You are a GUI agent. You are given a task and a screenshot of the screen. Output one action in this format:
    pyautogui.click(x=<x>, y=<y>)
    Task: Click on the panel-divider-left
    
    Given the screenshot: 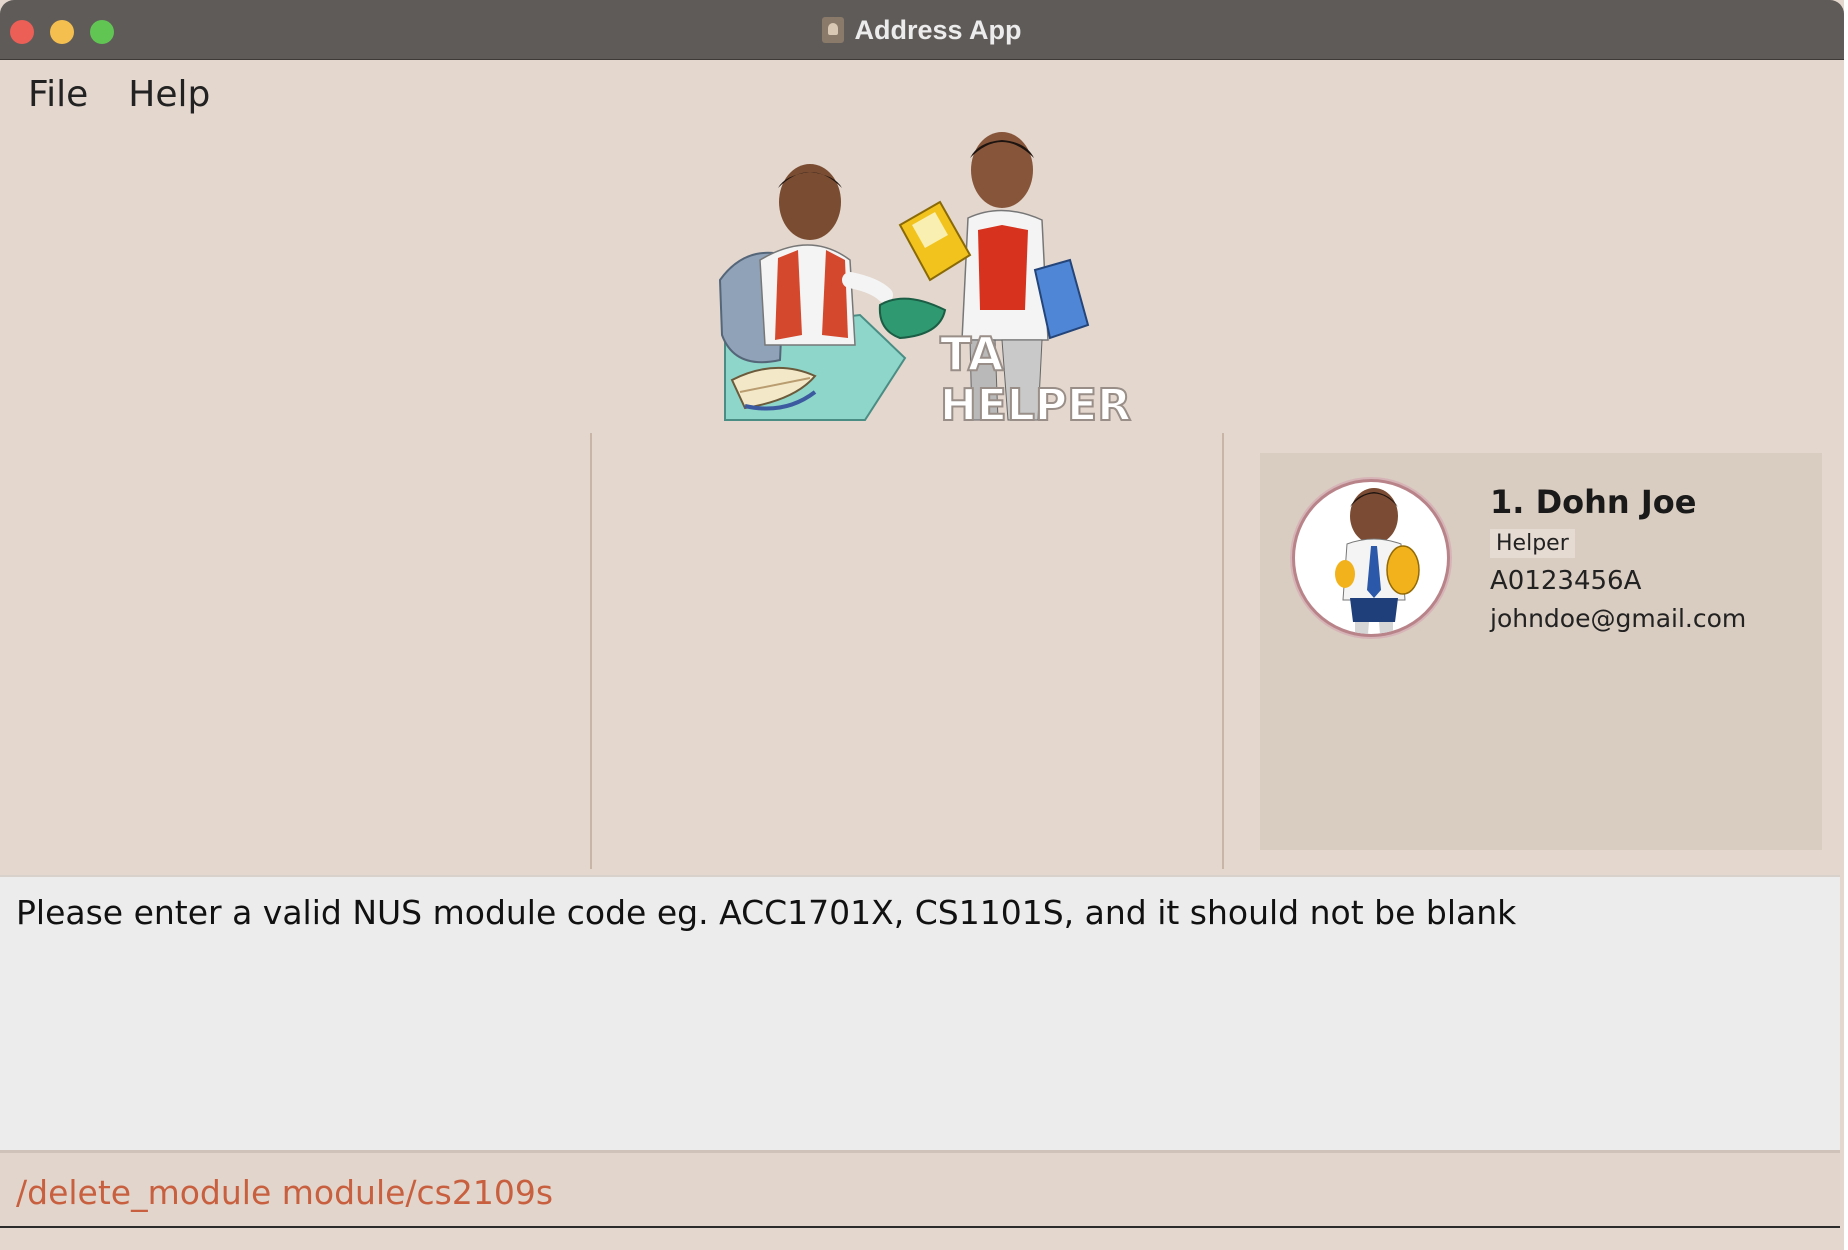 What is the action you would take?
    pyautogui.click(x=591, y=651)
    